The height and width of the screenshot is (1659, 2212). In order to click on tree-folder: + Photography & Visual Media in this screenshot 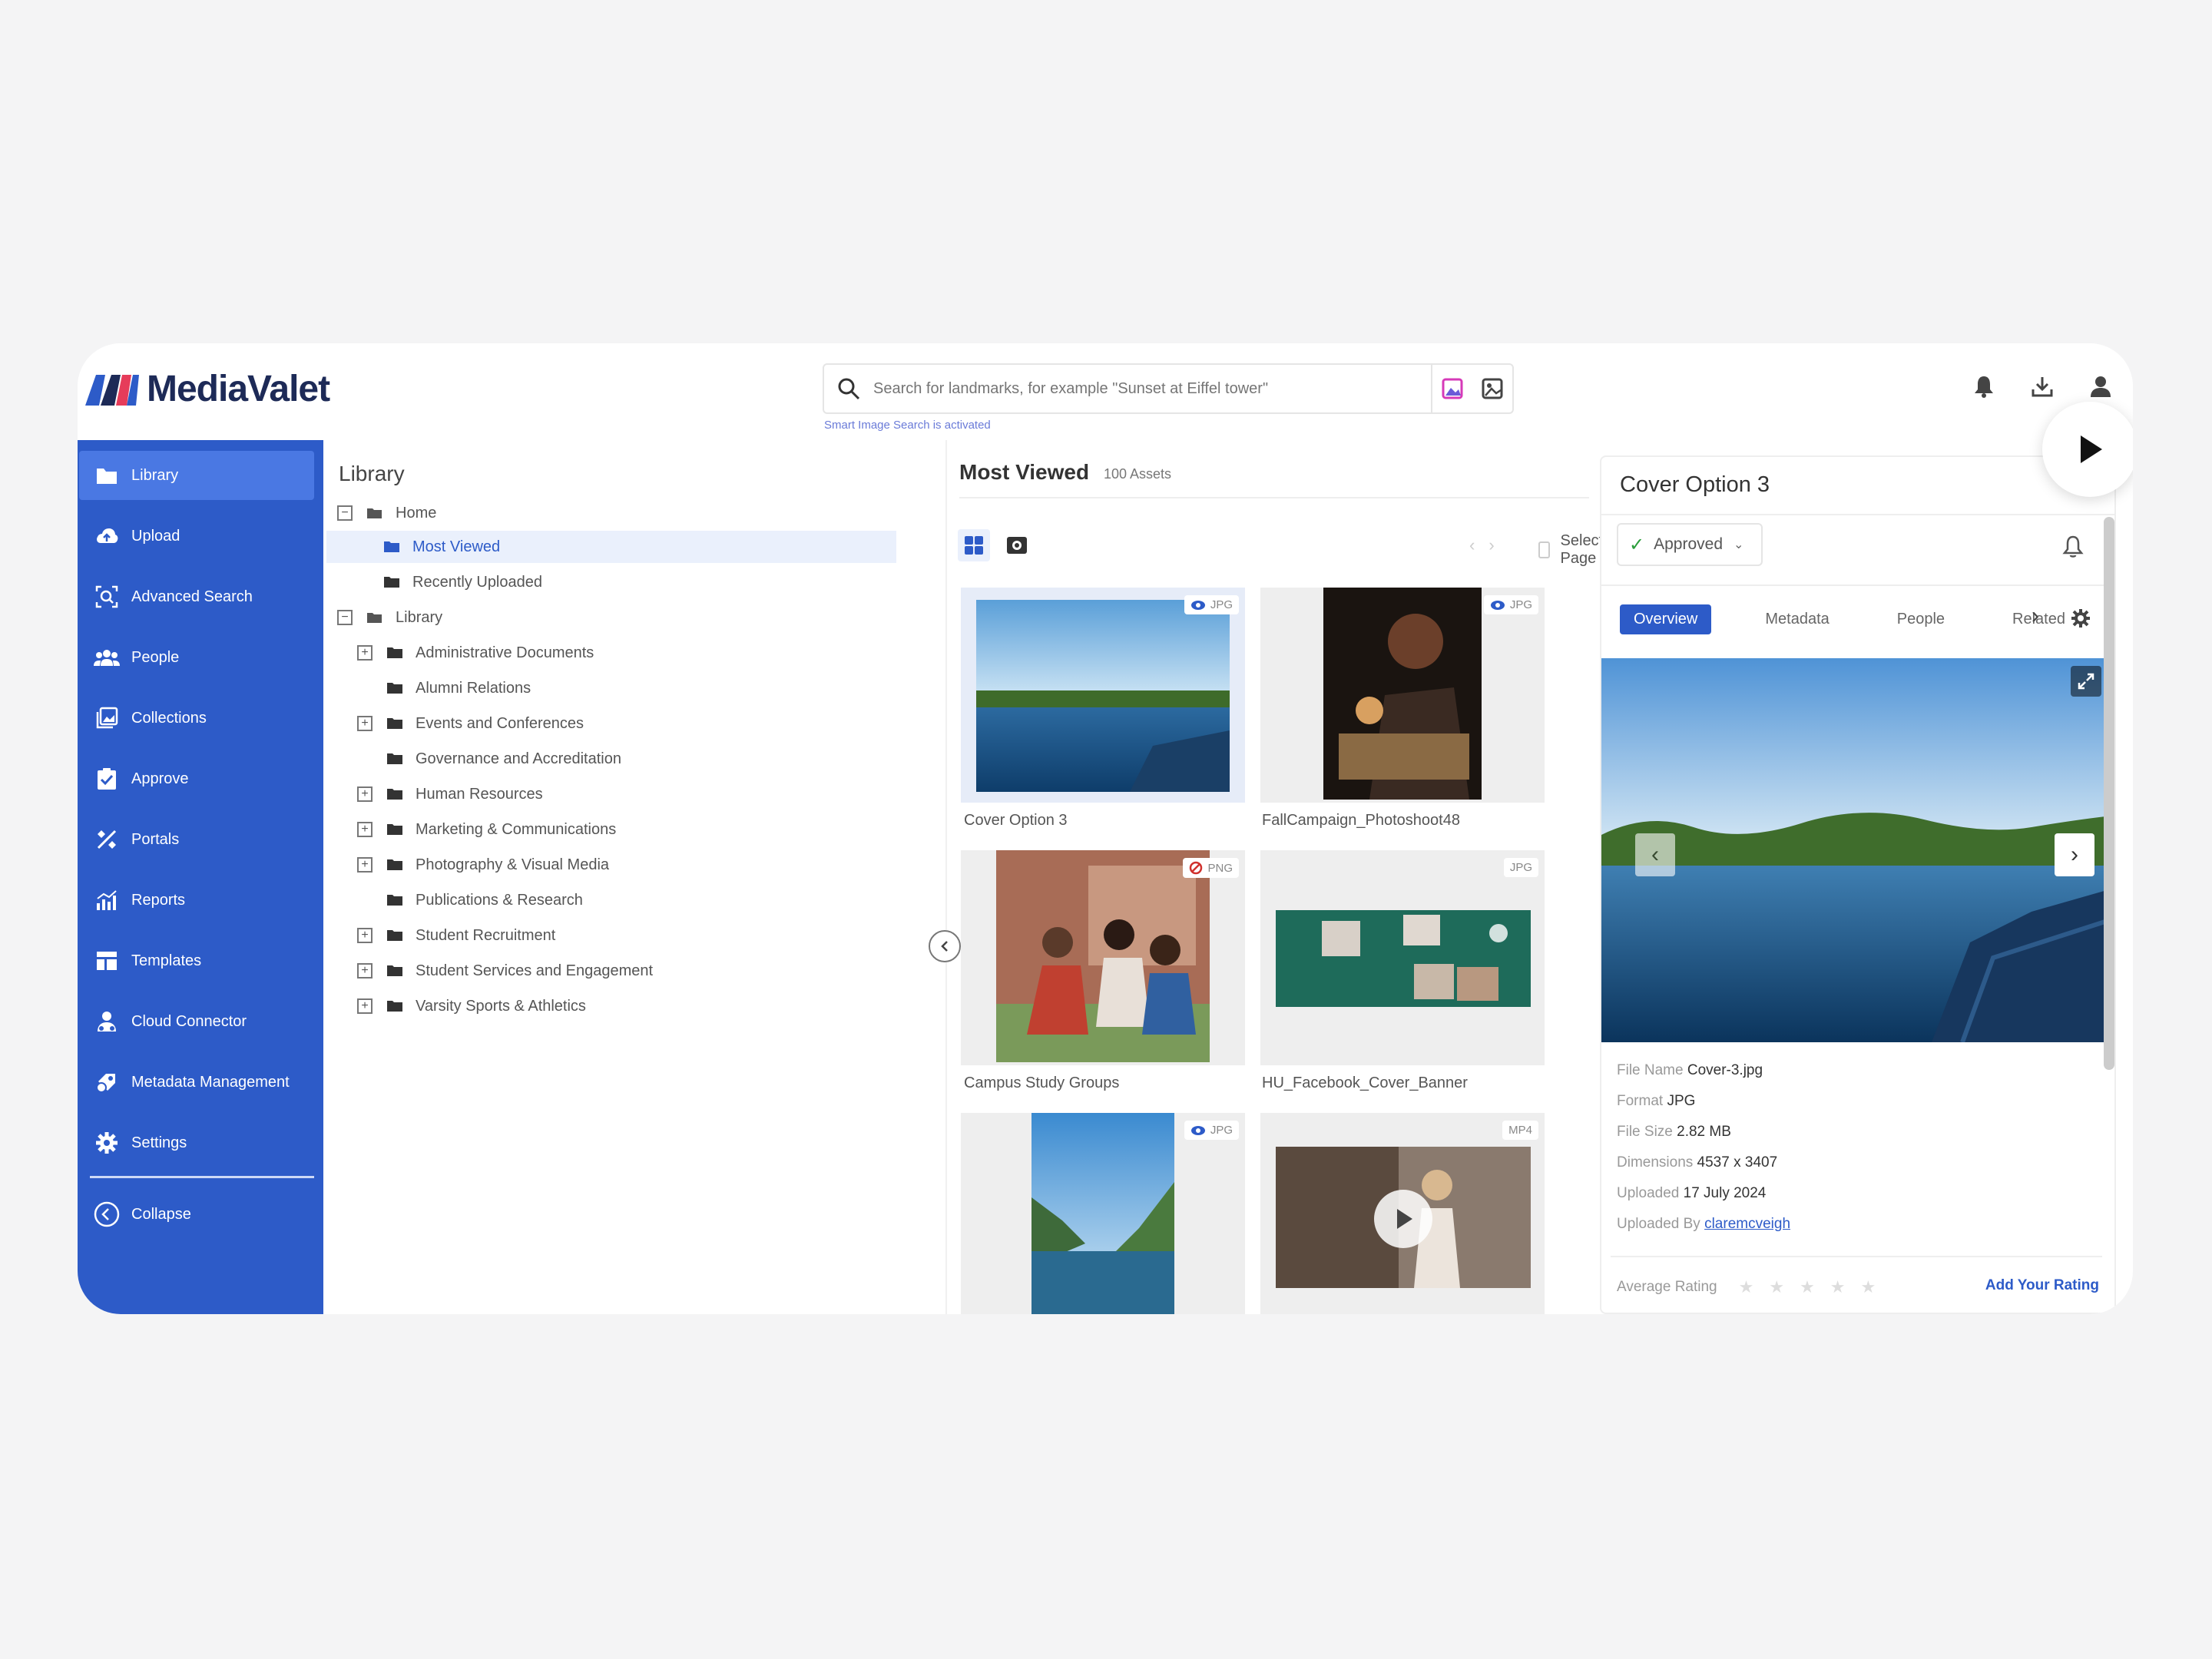, I will do `click(483, 865)`.